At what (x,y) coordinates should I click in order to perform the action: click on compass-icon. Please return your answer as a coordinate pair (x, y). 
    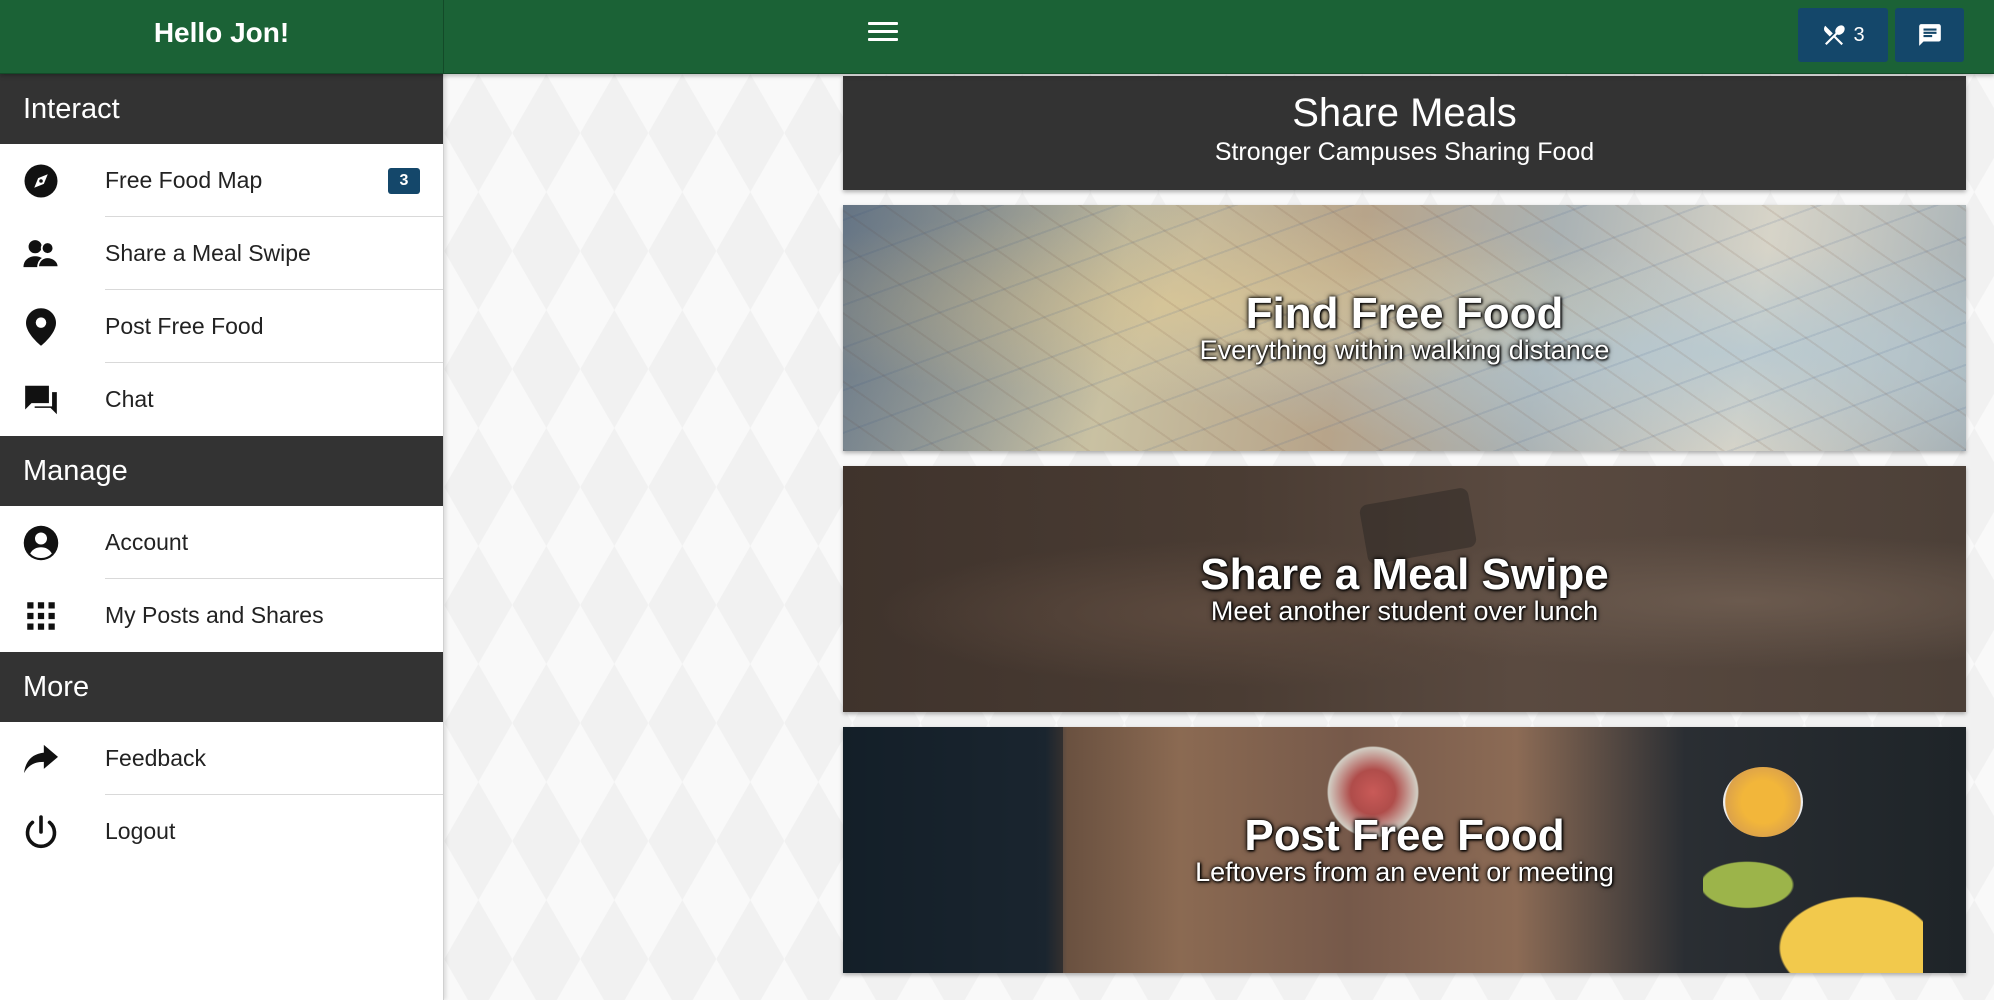
    Looking at the image, I should click on (41, 181).